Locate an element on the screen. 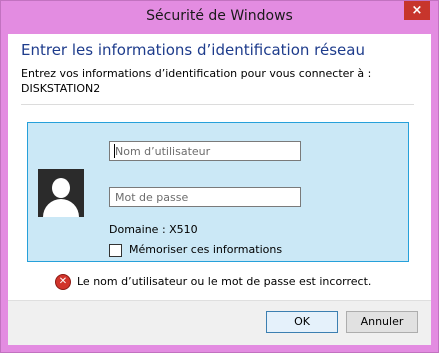 The width and height of the screenshot is (439, 353). ok-button: OK is located at coordinates (302, 322).